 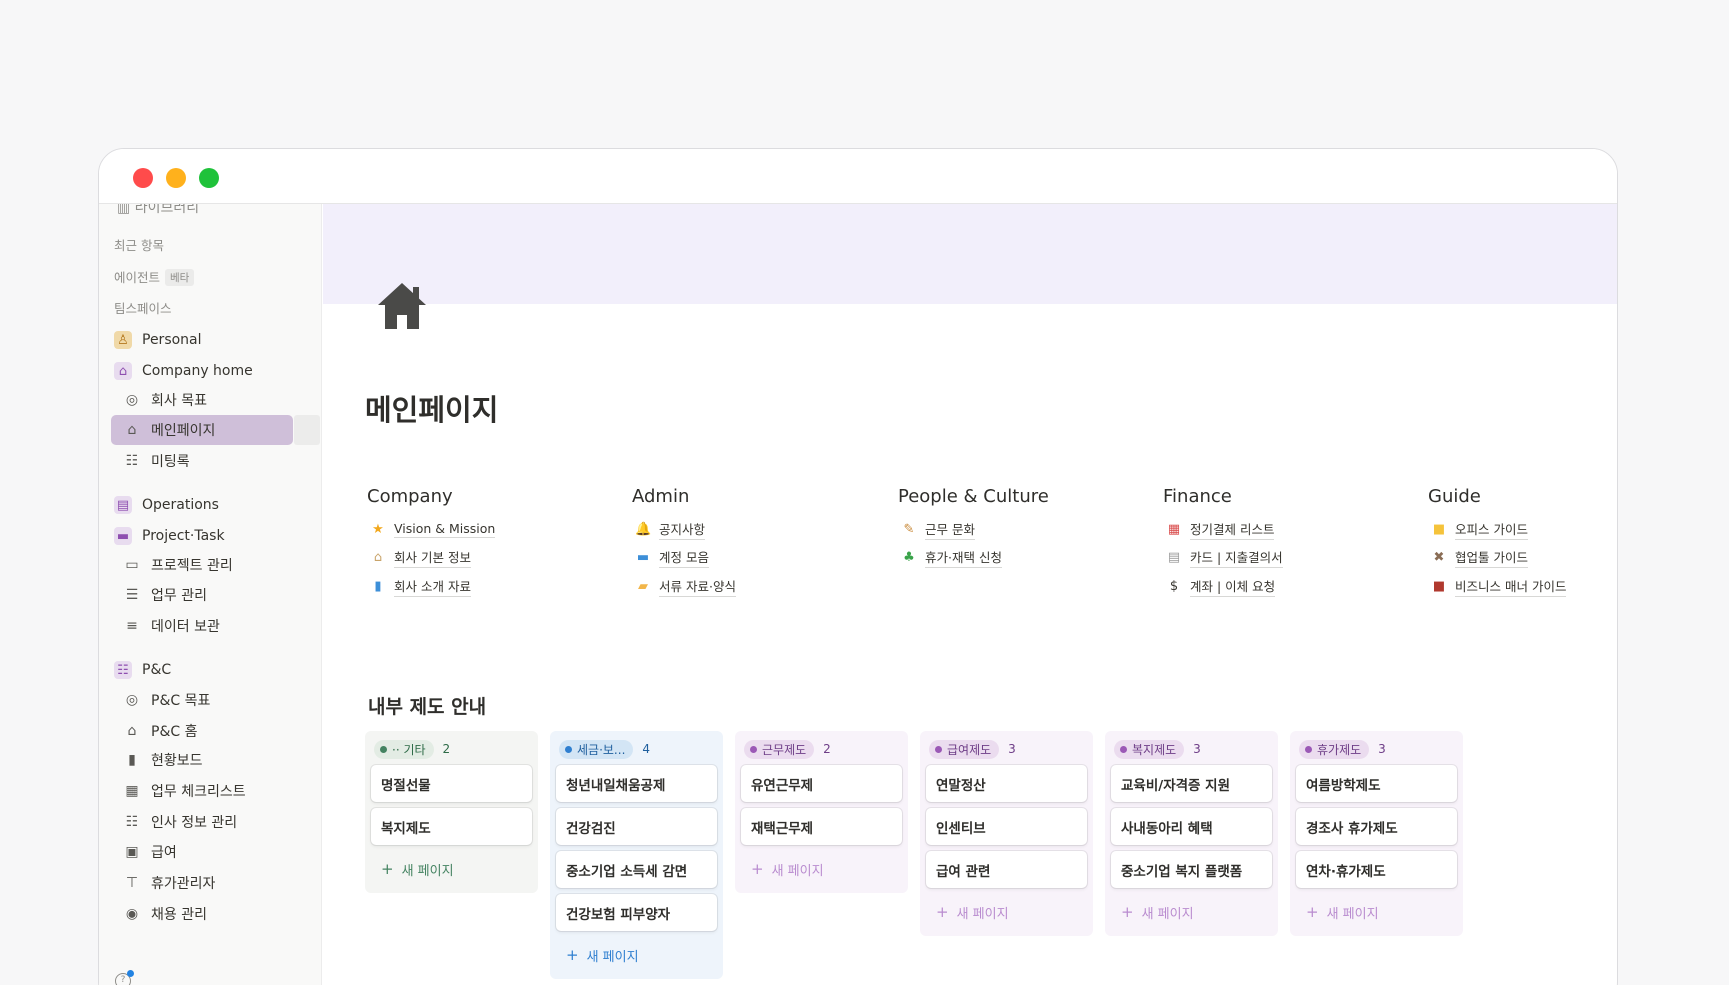 What do you see at coordinates (1376, 749) in the screenshot?
I see `group-header: 휴가제도 3` at bounding box center [1376, 749].